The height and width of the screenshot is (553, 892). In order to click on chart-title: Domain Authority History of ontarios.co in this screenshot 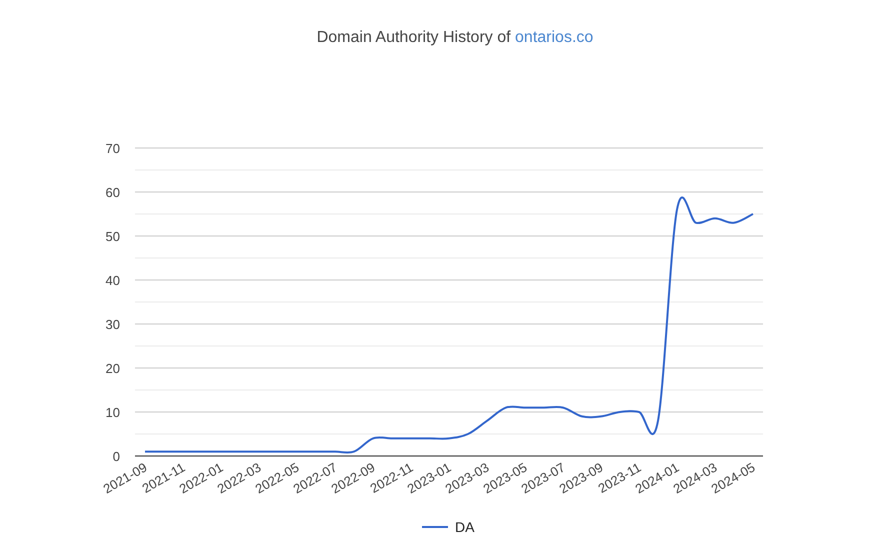, I will do `click(455, 38)`.